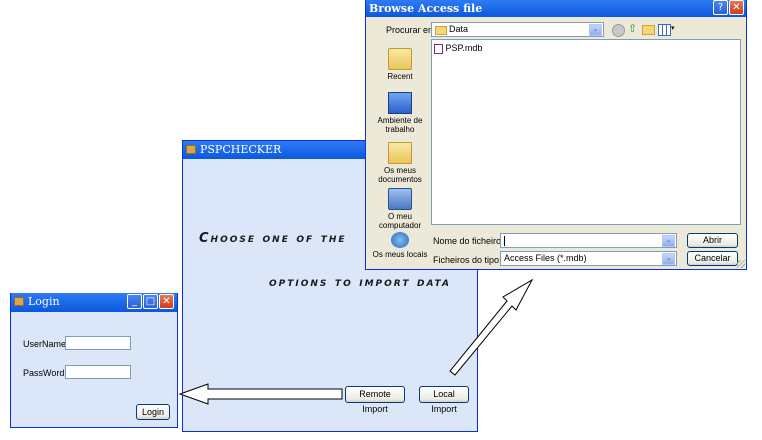 This screenshot has width=762, height=440. Describe the element at coordinates (44, 301) in the screenshot. I see `login-title: Login` at that location.